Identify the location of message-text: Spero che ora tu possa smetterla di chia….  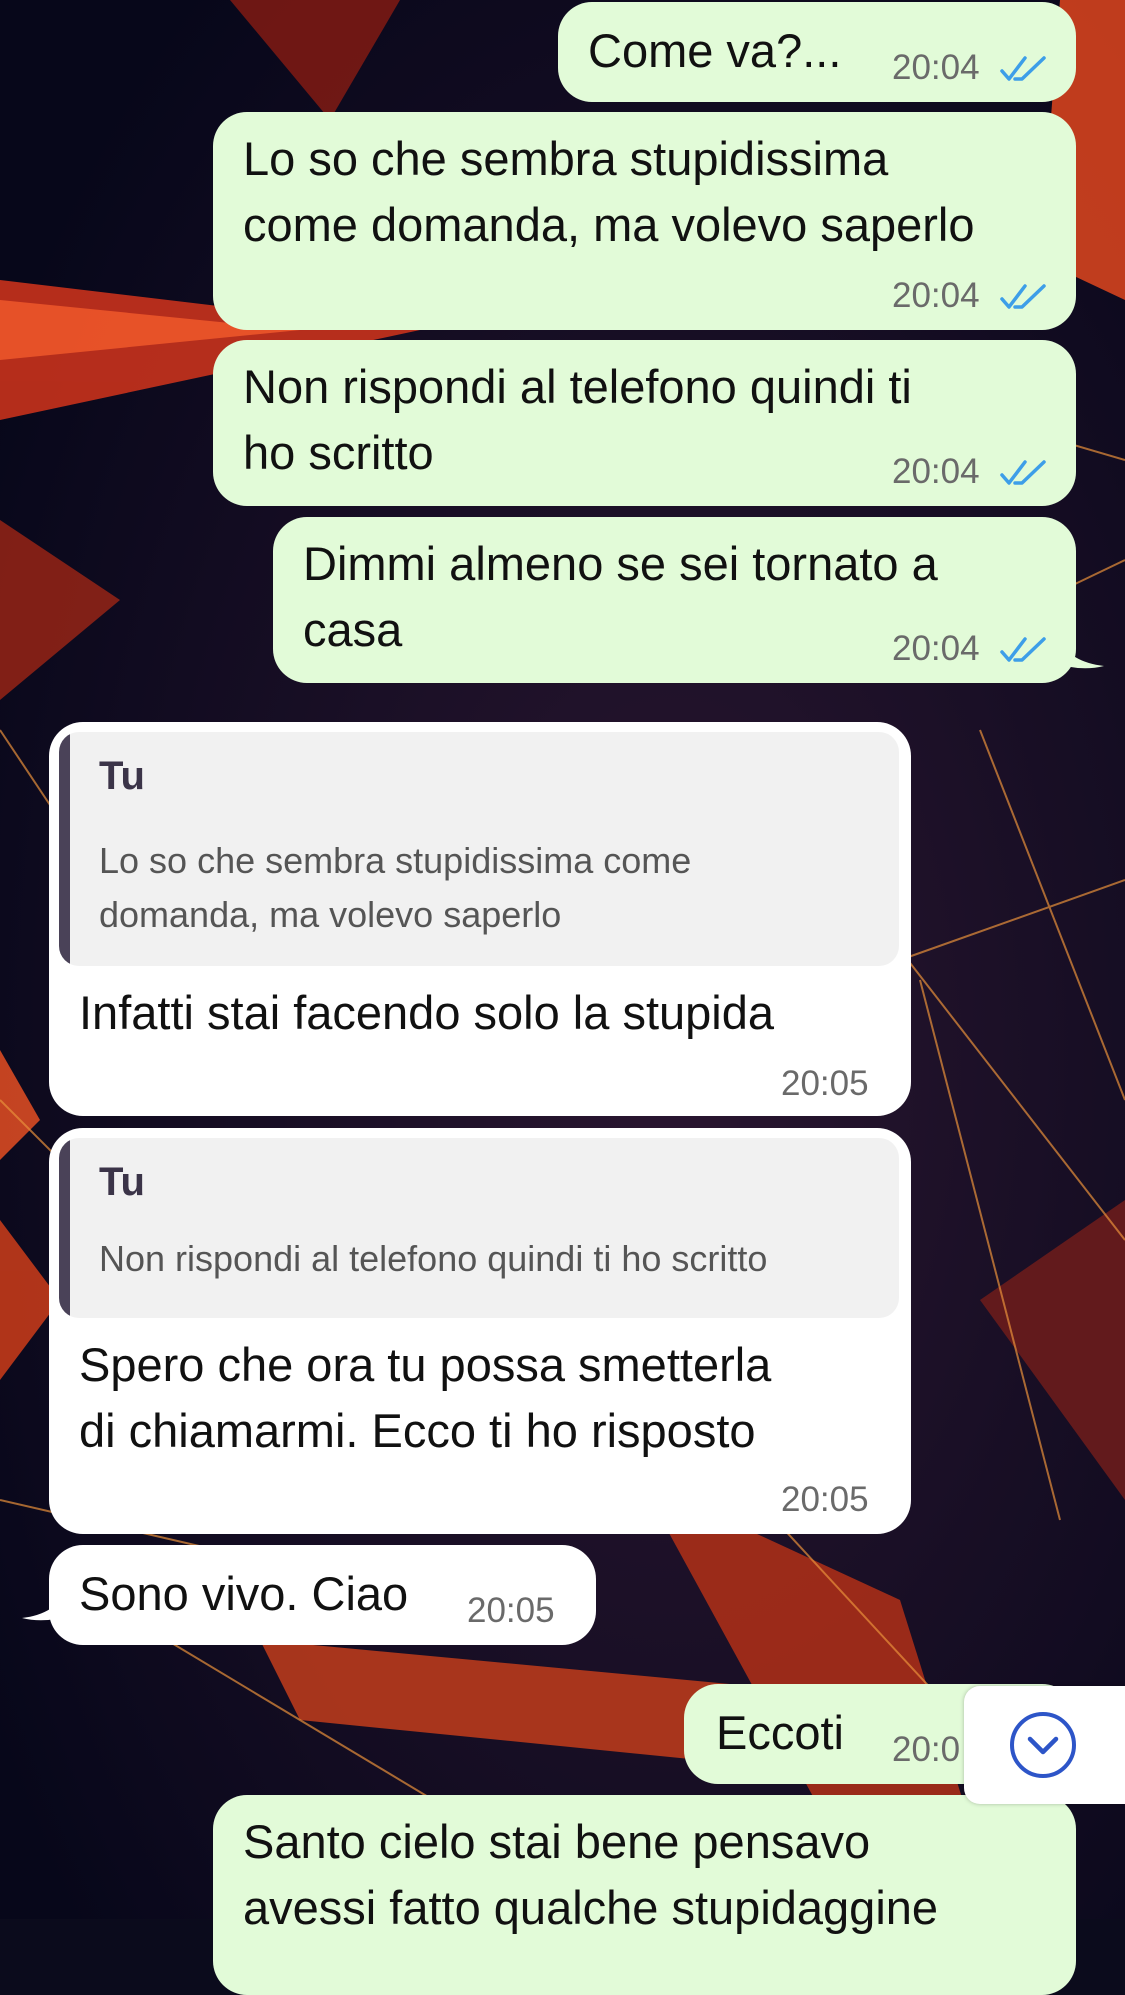
(425, 1397).